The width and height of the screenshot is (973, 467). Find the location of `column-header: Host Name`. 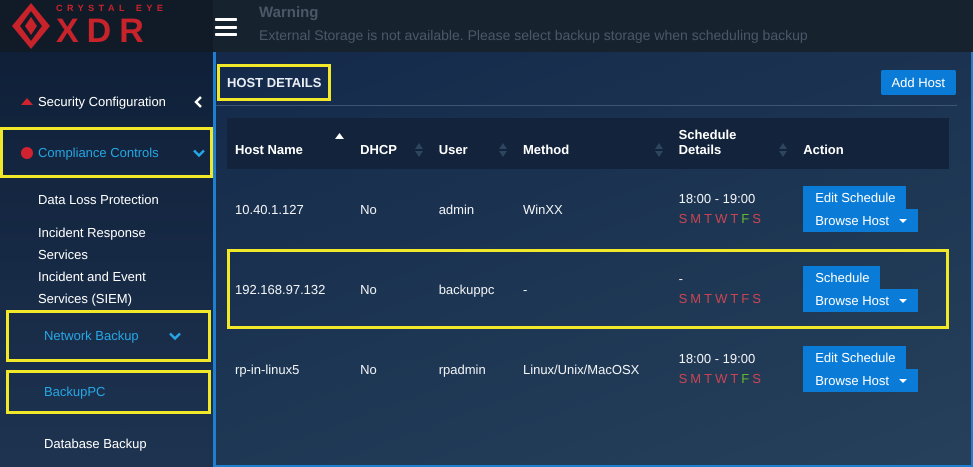

column-header: Host Name is located at coordinates (289, 143).